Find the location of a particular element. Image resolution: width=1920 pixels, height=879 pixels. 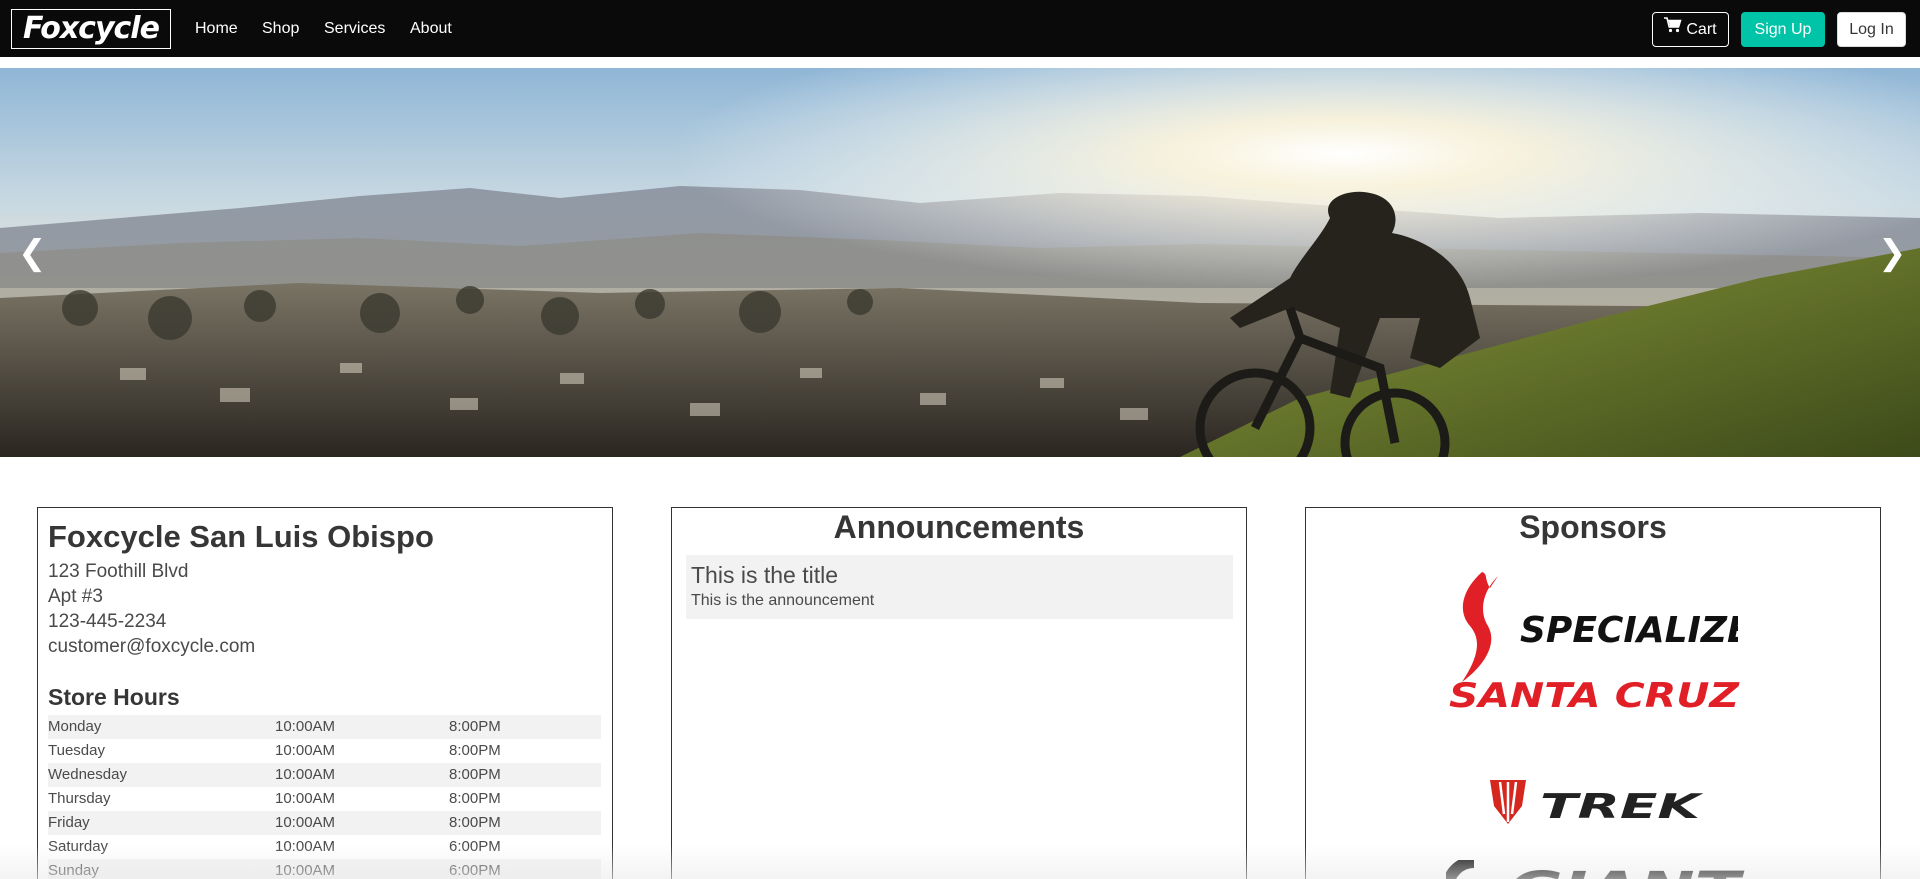

hours-day: Sunday is located at coordinates (73, 870).